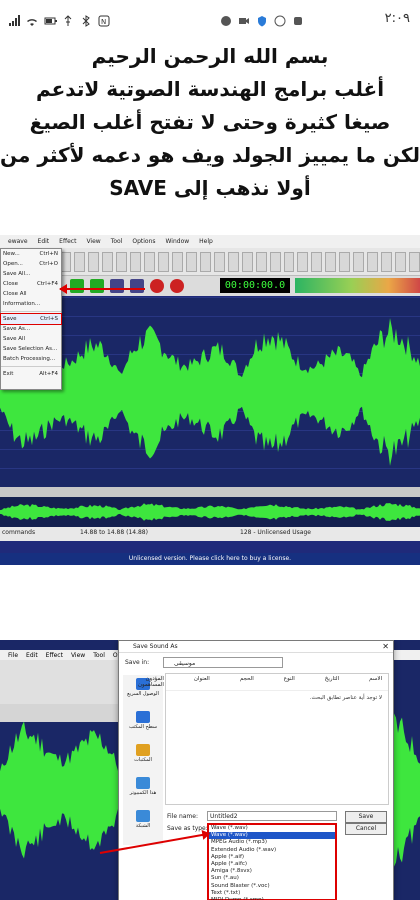  Describe the element at coordinates (18, 241) in the screenshot. I see `menu-item-0: ewave` at that location.